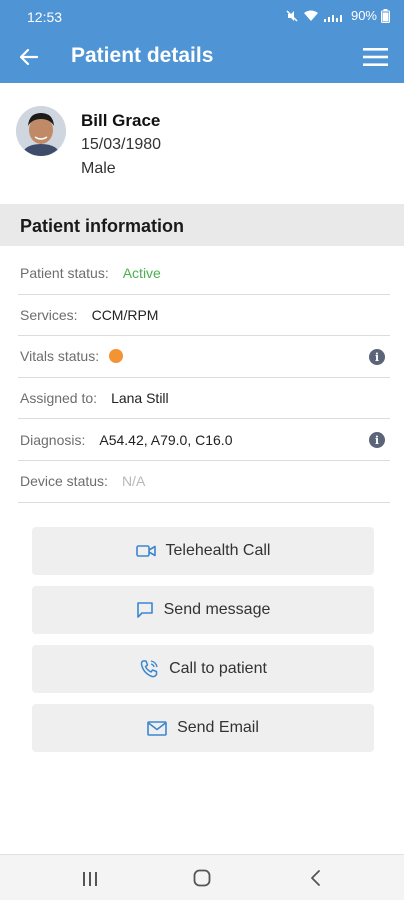 This screenshot has height=900, width=404. What do you see at coordinates (204, 316) in the screenshot?
I see `services-row: Services: CCM/RPM` at bounding box center [204, 316].